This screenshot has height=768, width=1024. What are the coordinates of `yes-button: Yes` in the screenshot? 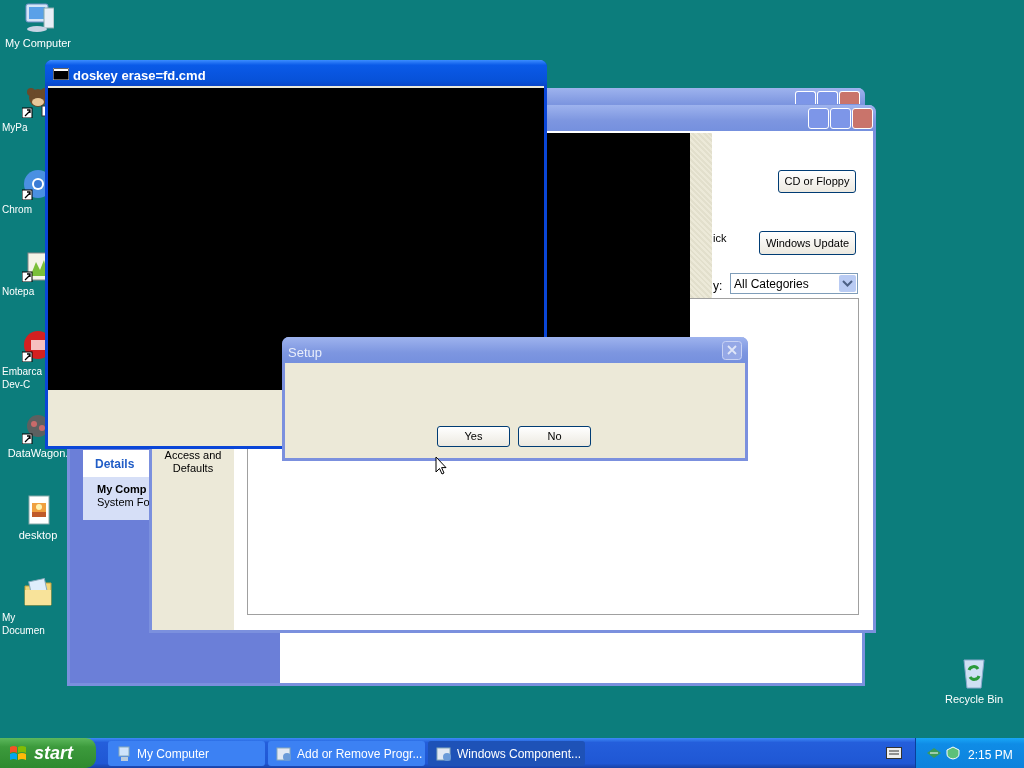 It's located at (473, 436).